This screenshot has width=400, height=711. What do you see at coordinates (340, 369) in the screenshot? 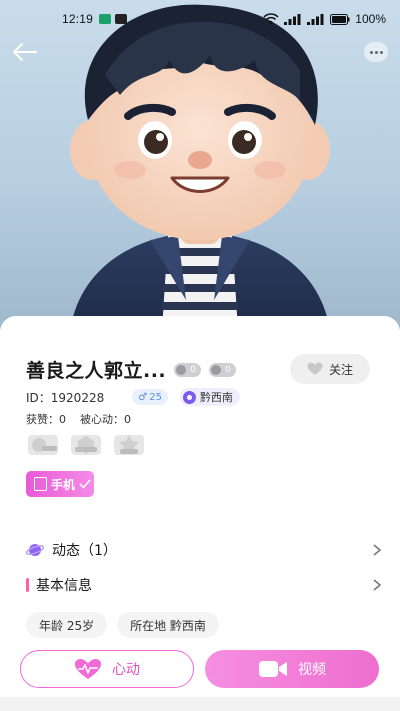
I see `follow-label: 关注` at bounding box center [340, 369].